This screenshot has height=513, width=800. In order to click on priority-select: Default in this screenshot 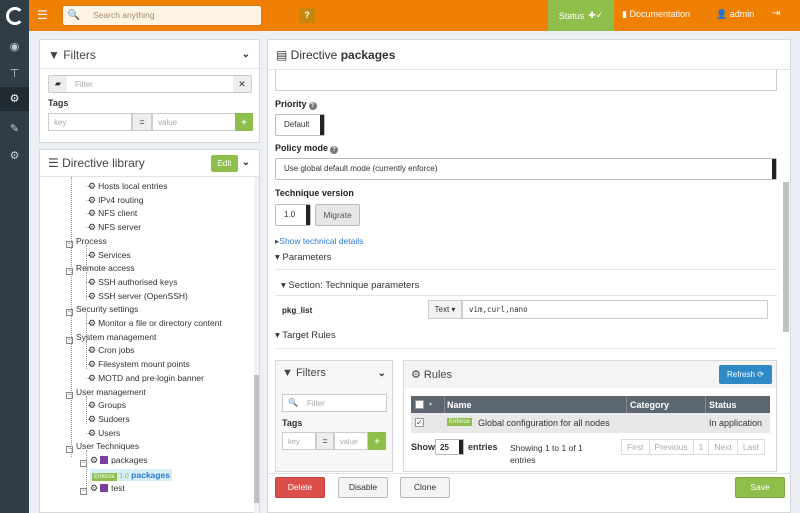, I will do `click(300, 125)`.